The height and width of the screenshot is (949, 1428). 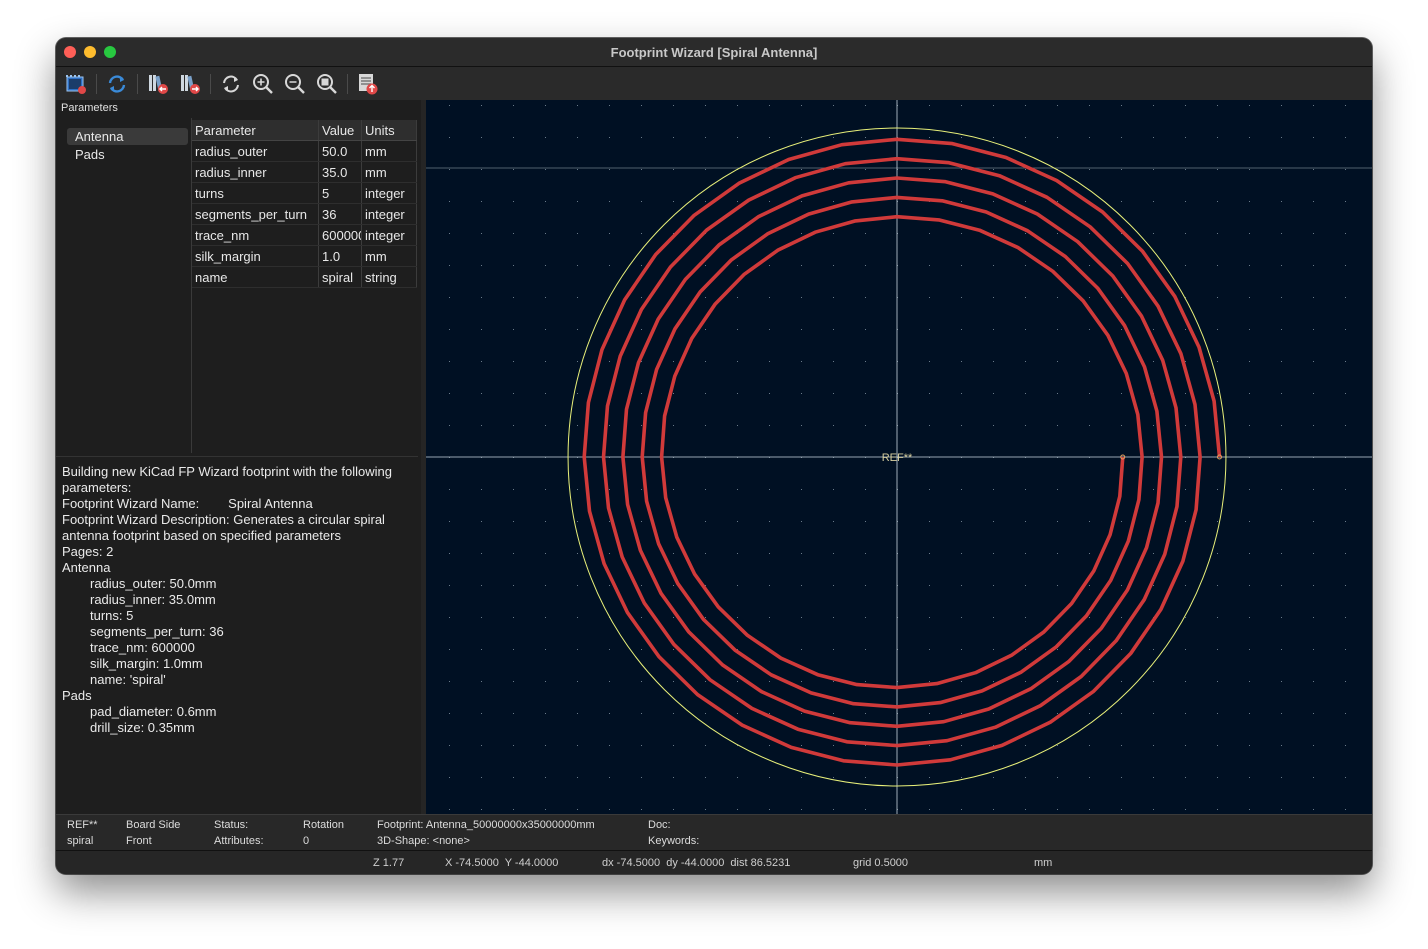 What do you see at coordinates (340, 256) in the screenshot?
I see `param-value-cell: 1.0` at bounding box center [340, 256].